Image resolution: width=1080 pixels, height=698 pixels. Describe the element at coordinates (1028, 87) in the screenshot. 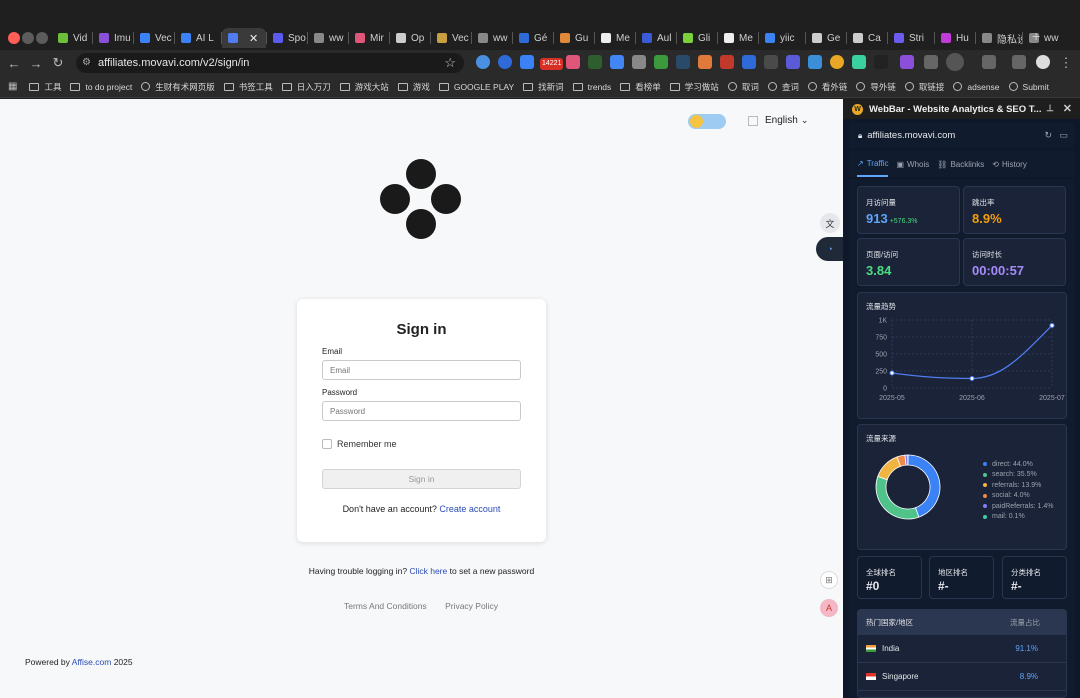

I see `bookmark-item: Submit` at that location.